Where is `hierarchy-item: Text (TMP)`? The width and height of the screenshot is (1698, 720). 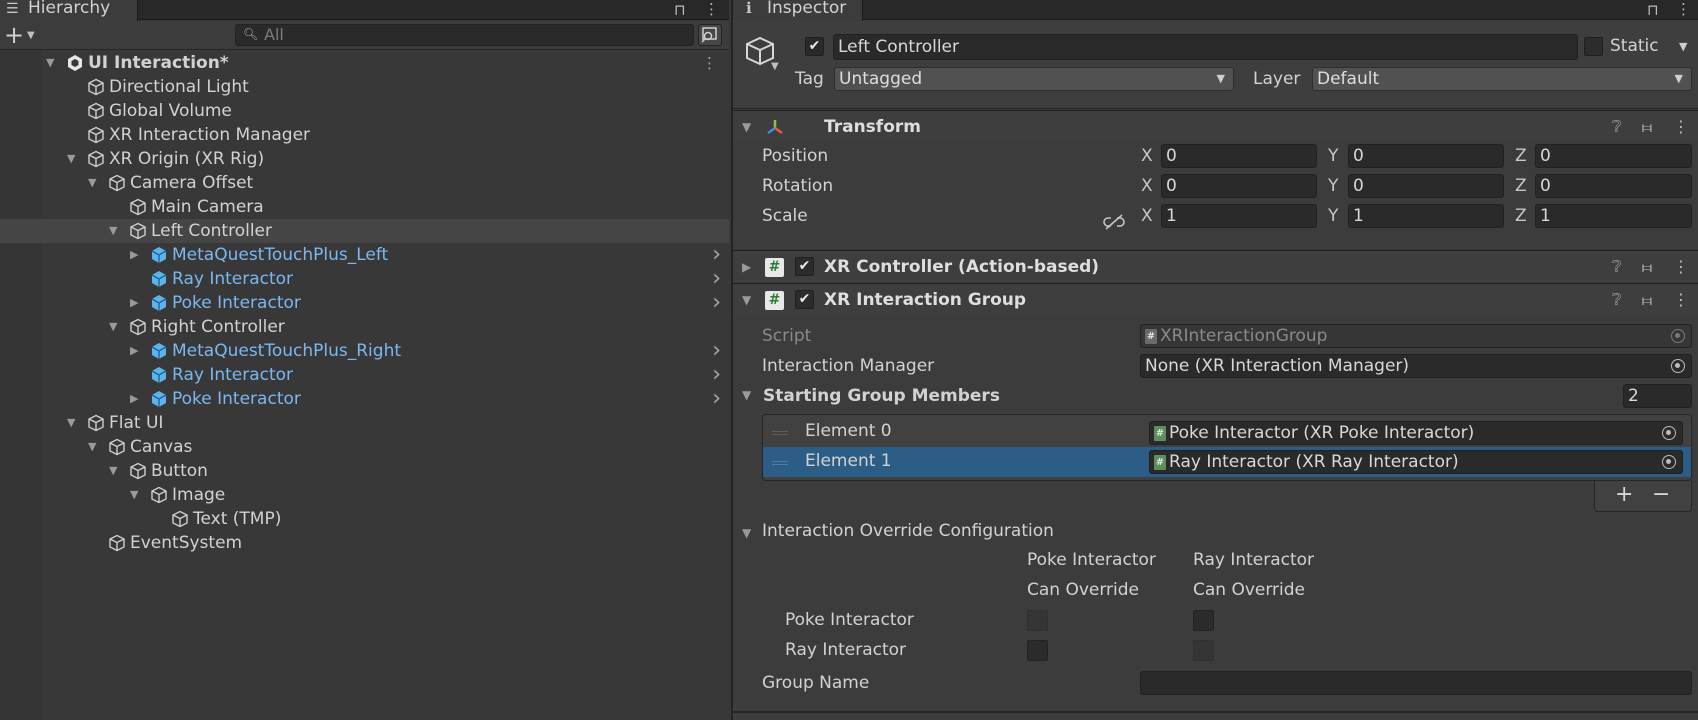 hierarchy-item: Text (TMP) is located at coordinates (364, 519).